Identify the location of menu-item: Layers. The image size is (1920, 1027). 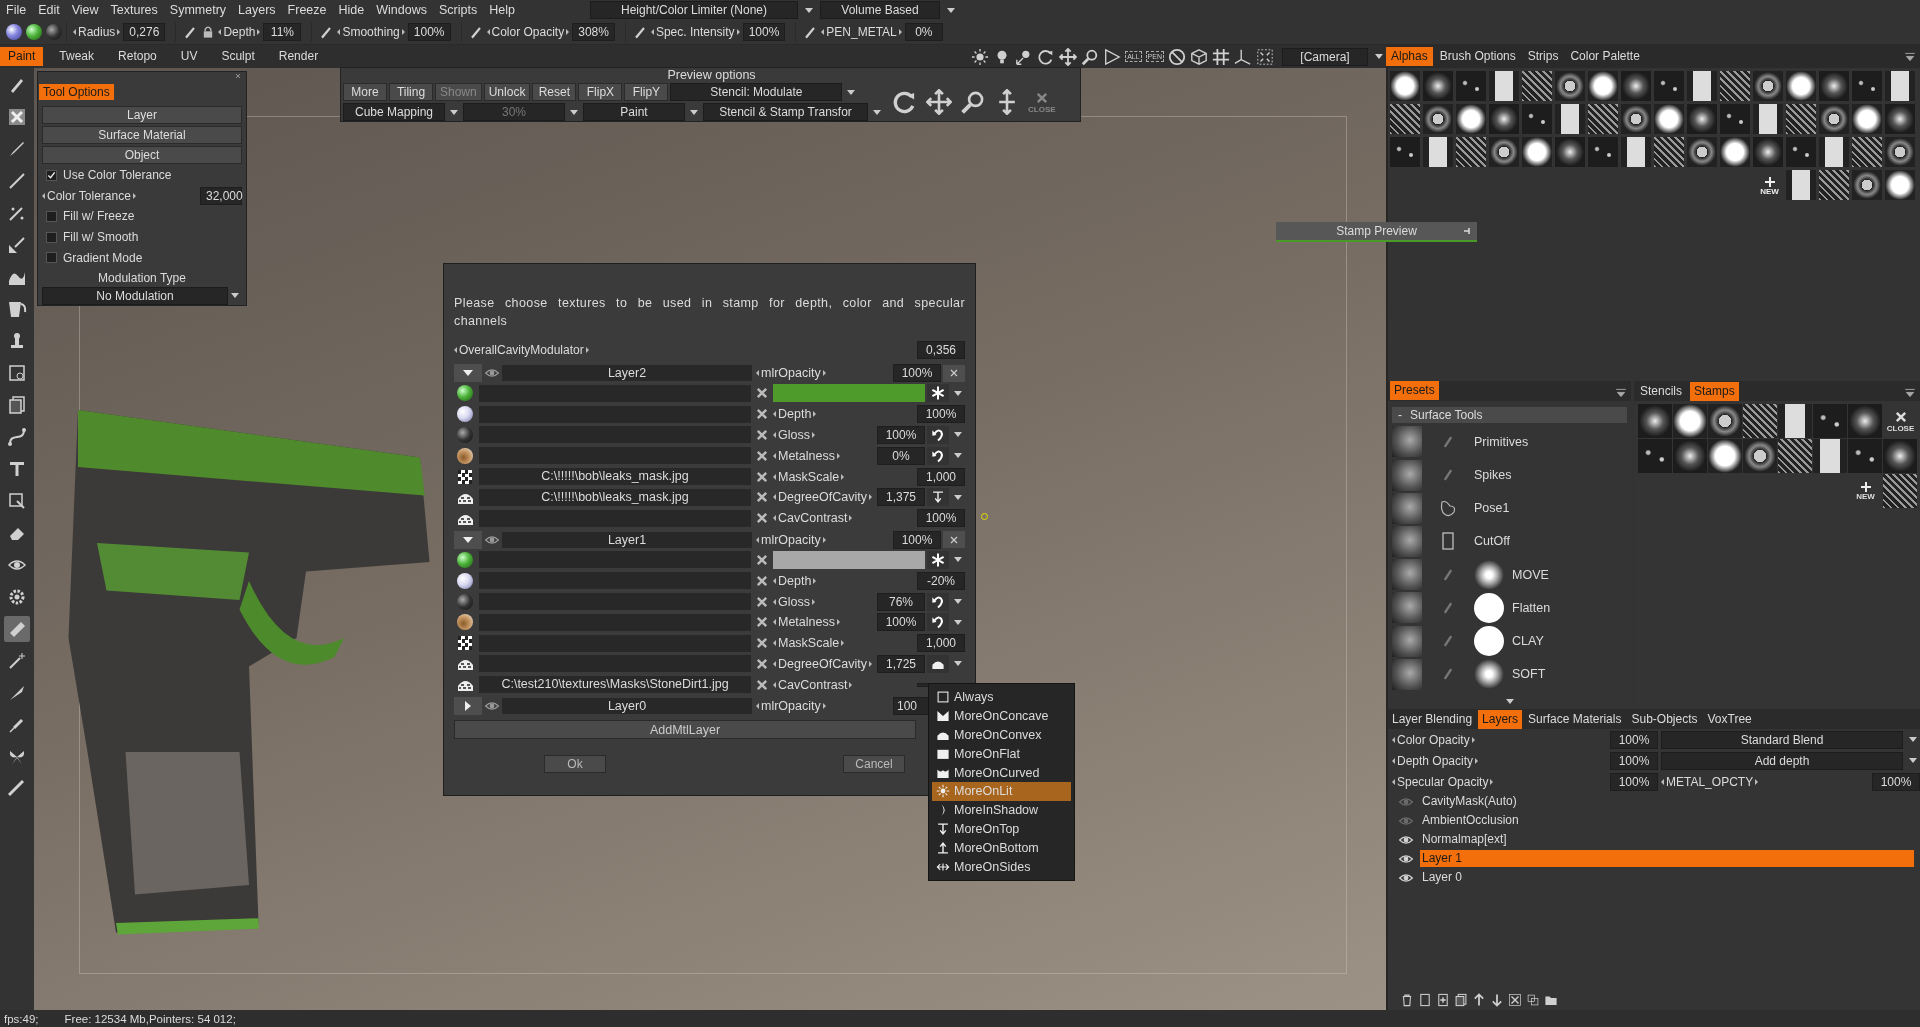
(257, 10).